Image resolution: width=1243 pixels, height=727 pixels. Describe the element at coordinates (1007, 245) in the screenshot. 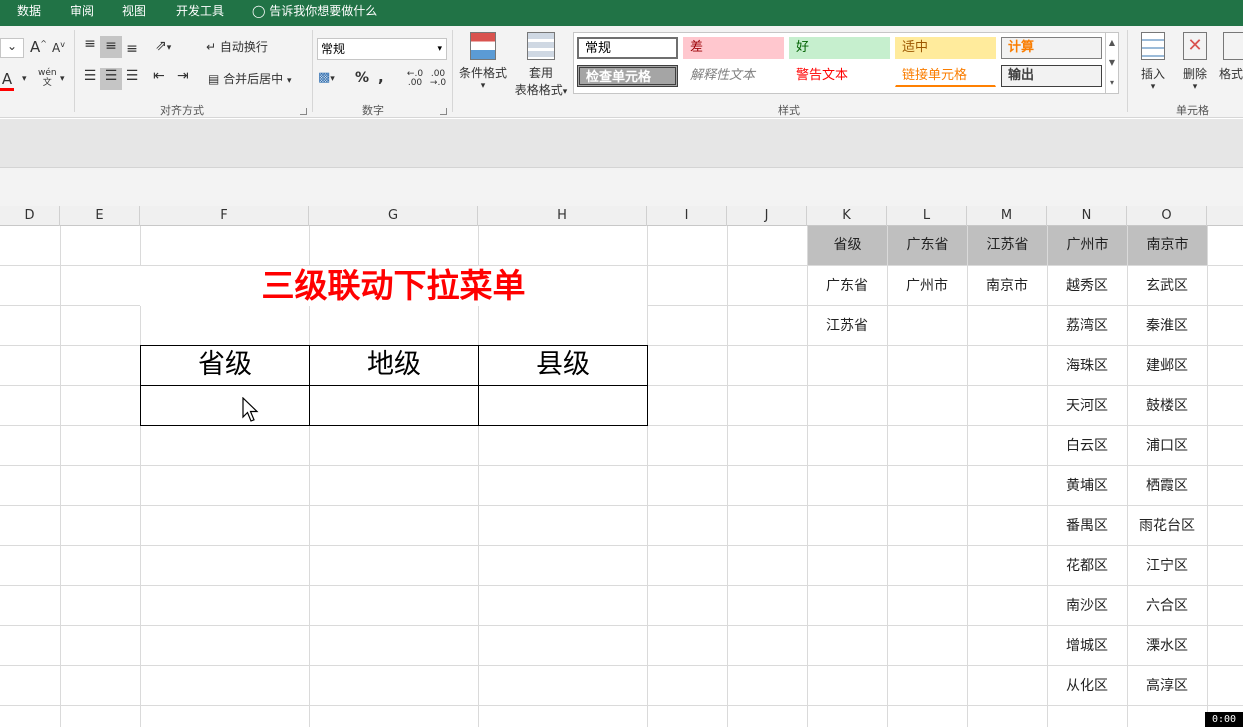

I see `lookup-header-m: 江苏省` at that location.